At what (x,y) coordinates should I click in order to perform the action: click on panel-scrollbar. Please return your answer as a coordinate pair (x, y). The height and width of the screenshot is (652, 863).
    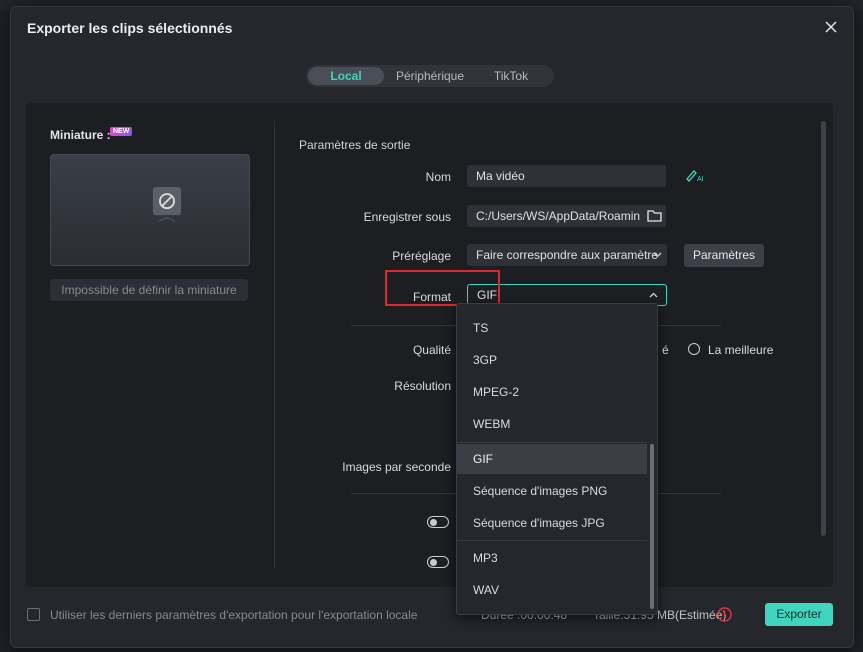
    Looking at the image, I should click on (823, 328).